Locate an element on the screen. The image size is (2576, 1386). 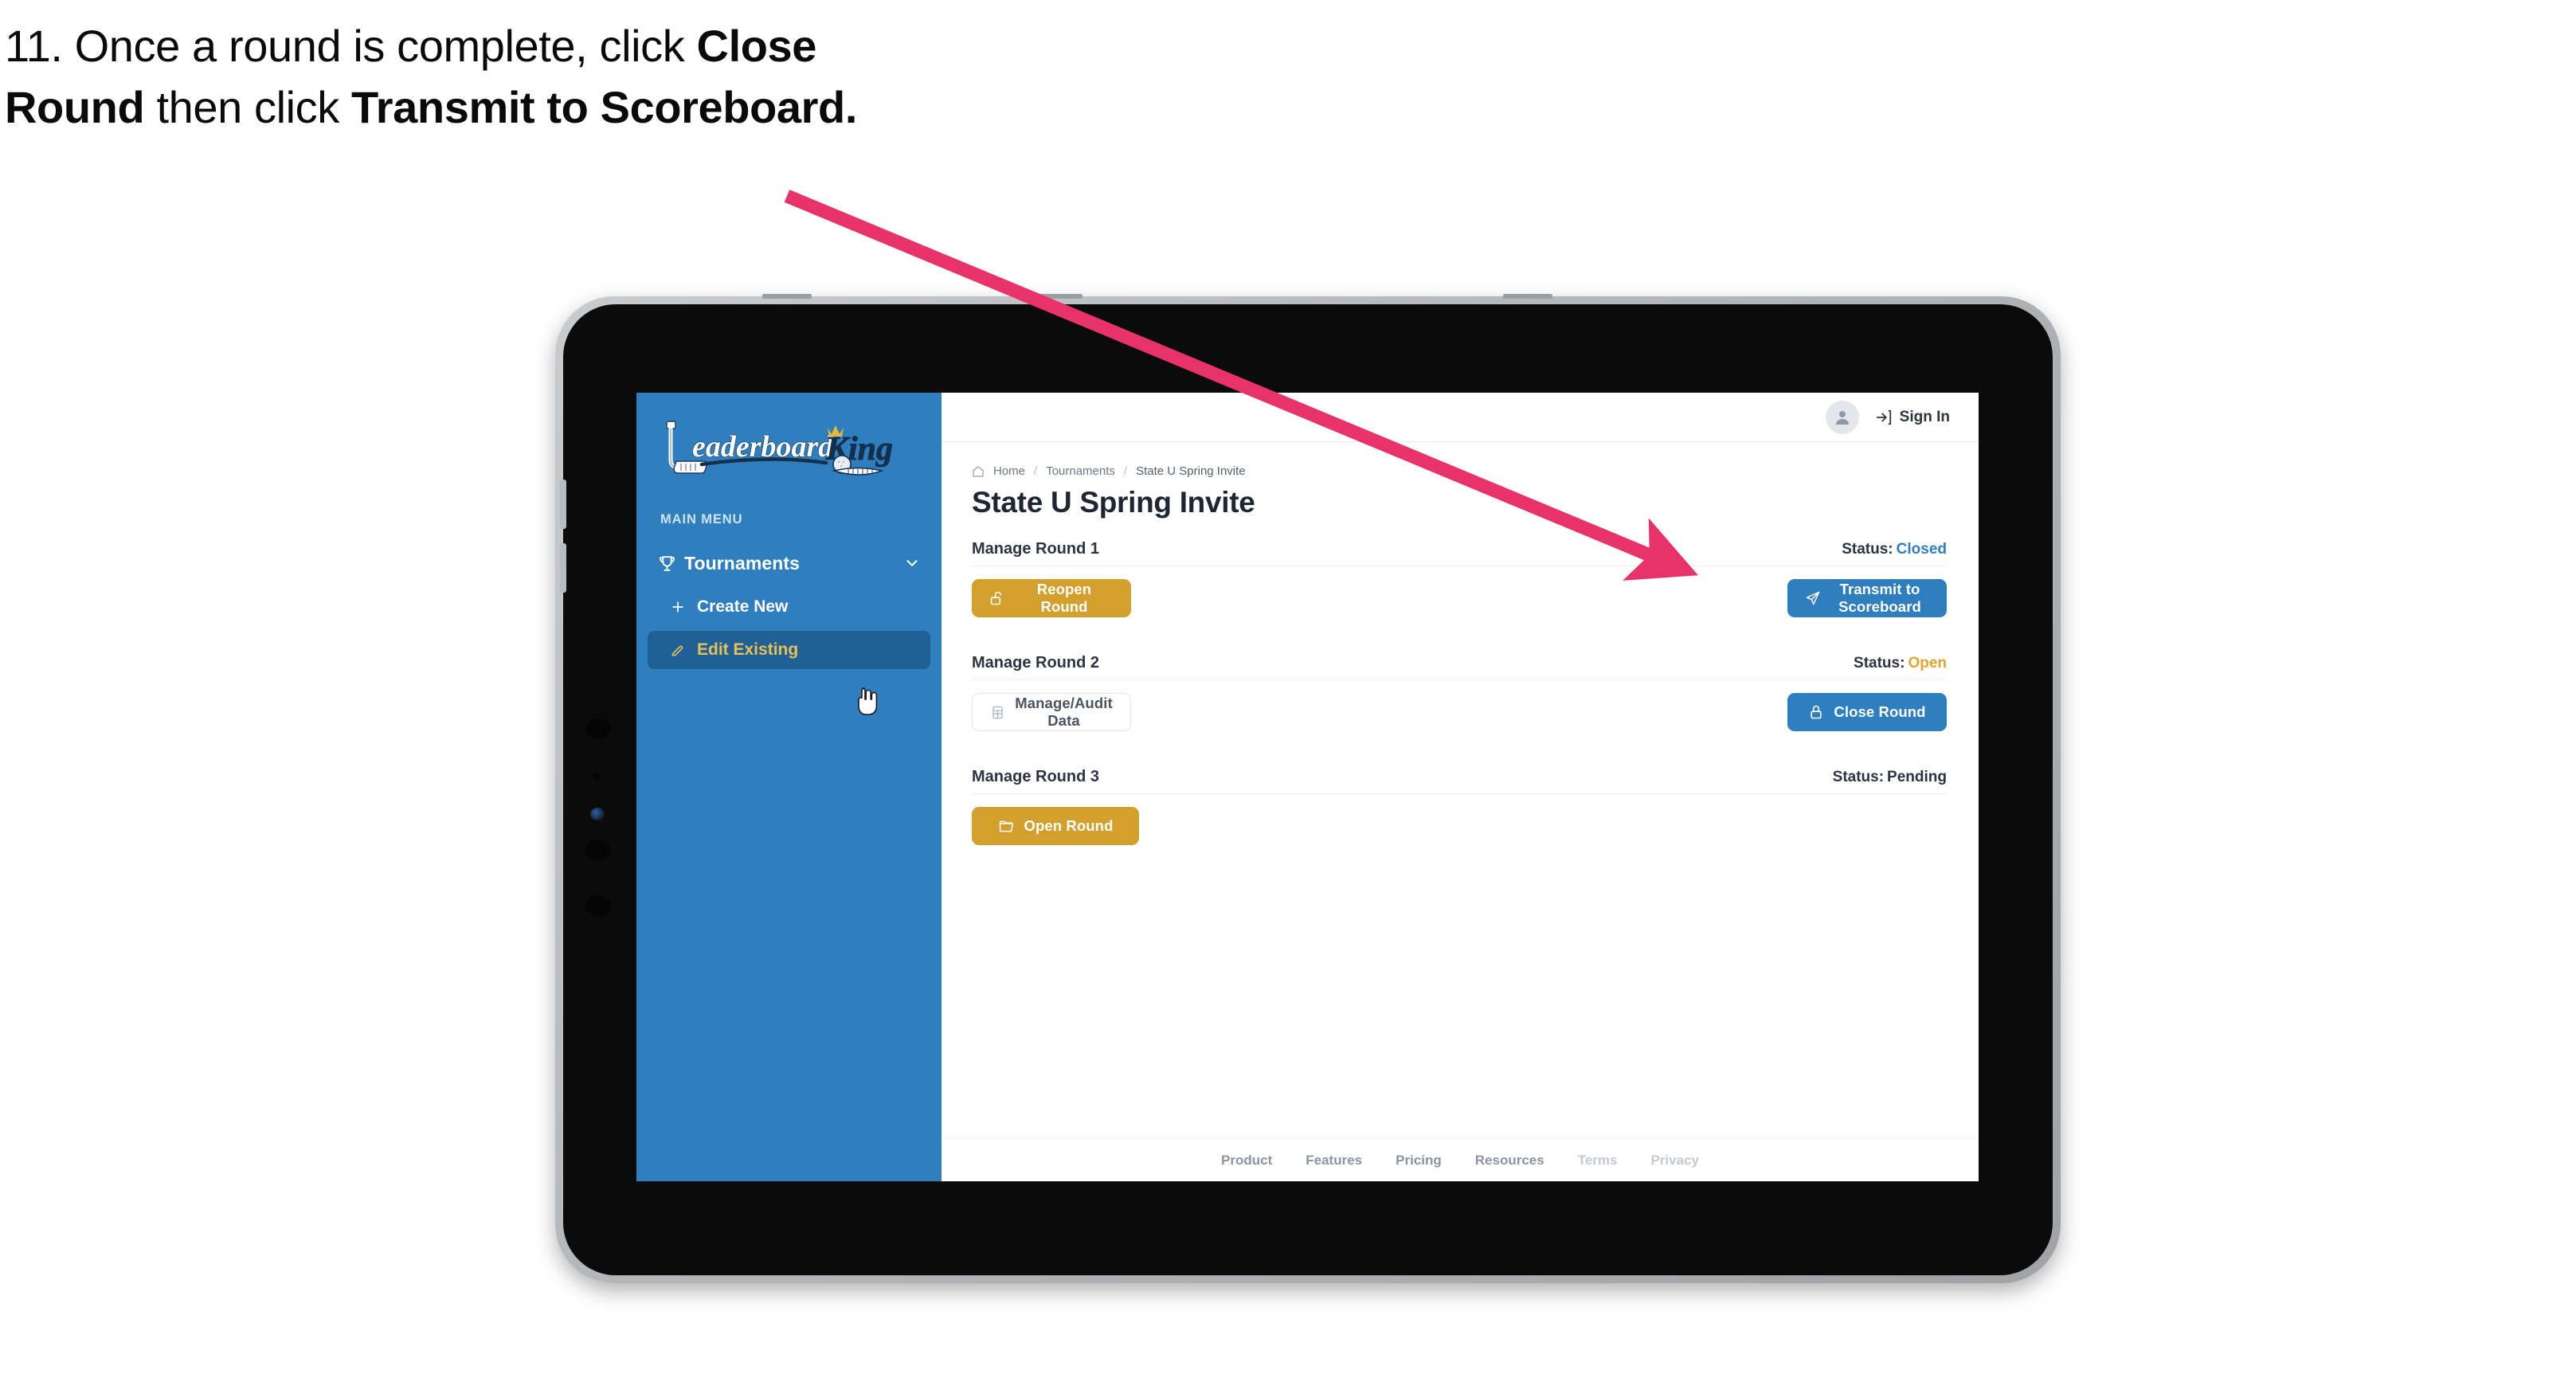
lock-icon is located at coordinates (1816, 712).